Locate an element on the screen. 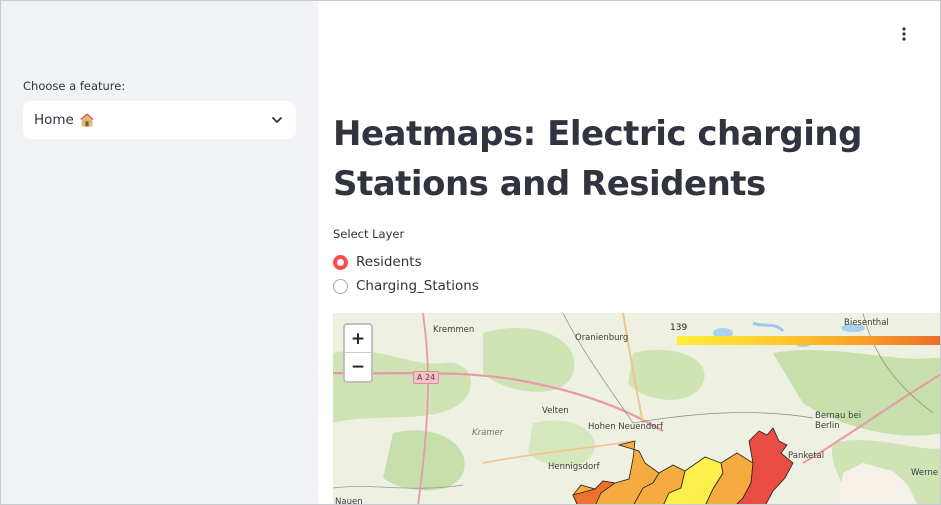 This screenshot has height=505, width=941. layer-radio-label: Select Layer is located at coordinates (369, 234).